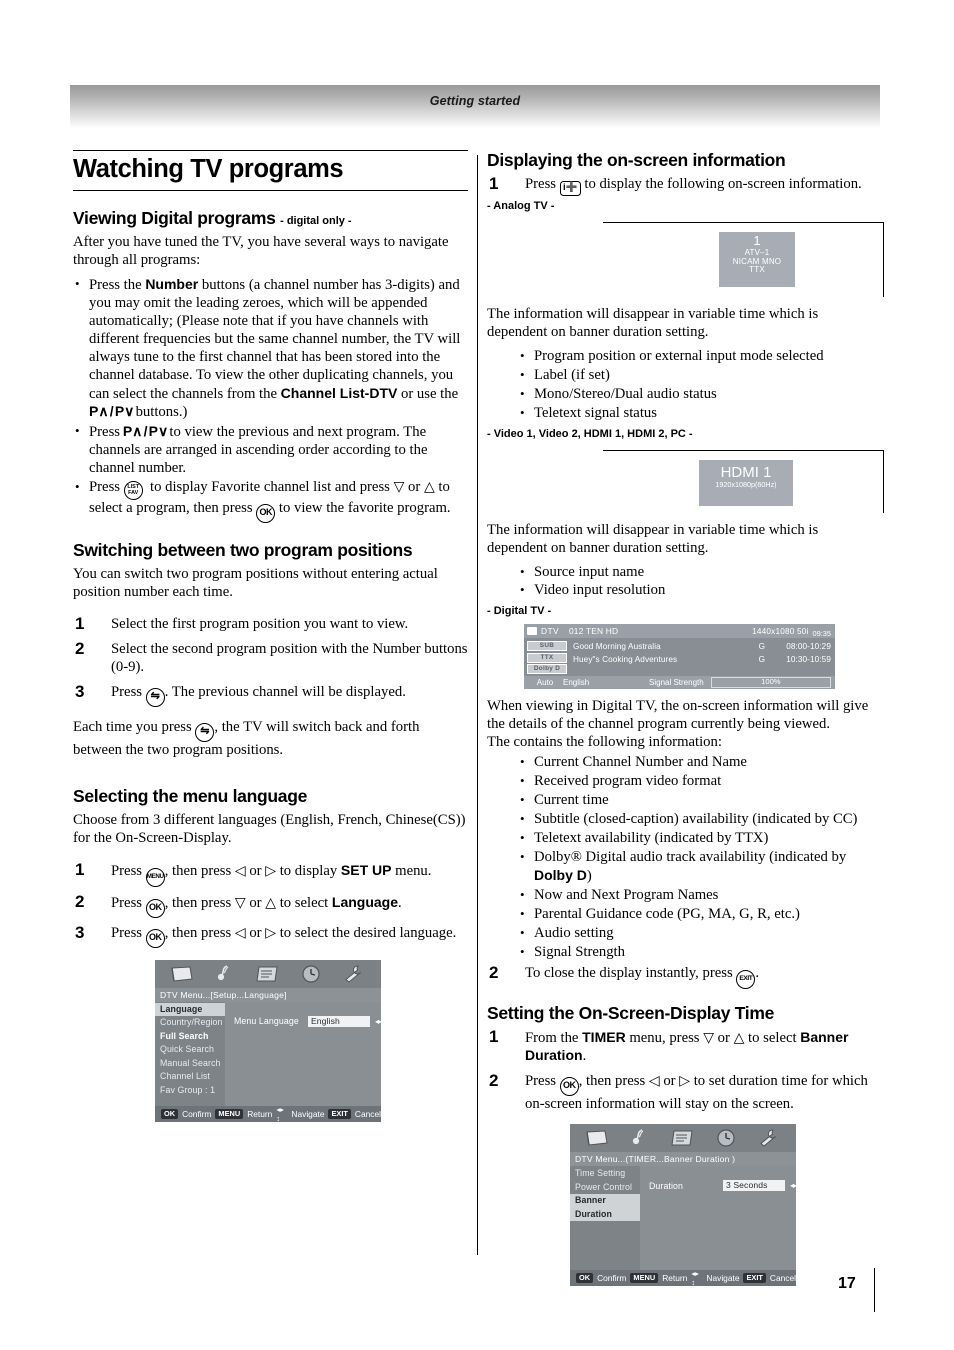 The image size is (954, 1350). I want to click on osd-item-language: Language, so click(190, 1009).